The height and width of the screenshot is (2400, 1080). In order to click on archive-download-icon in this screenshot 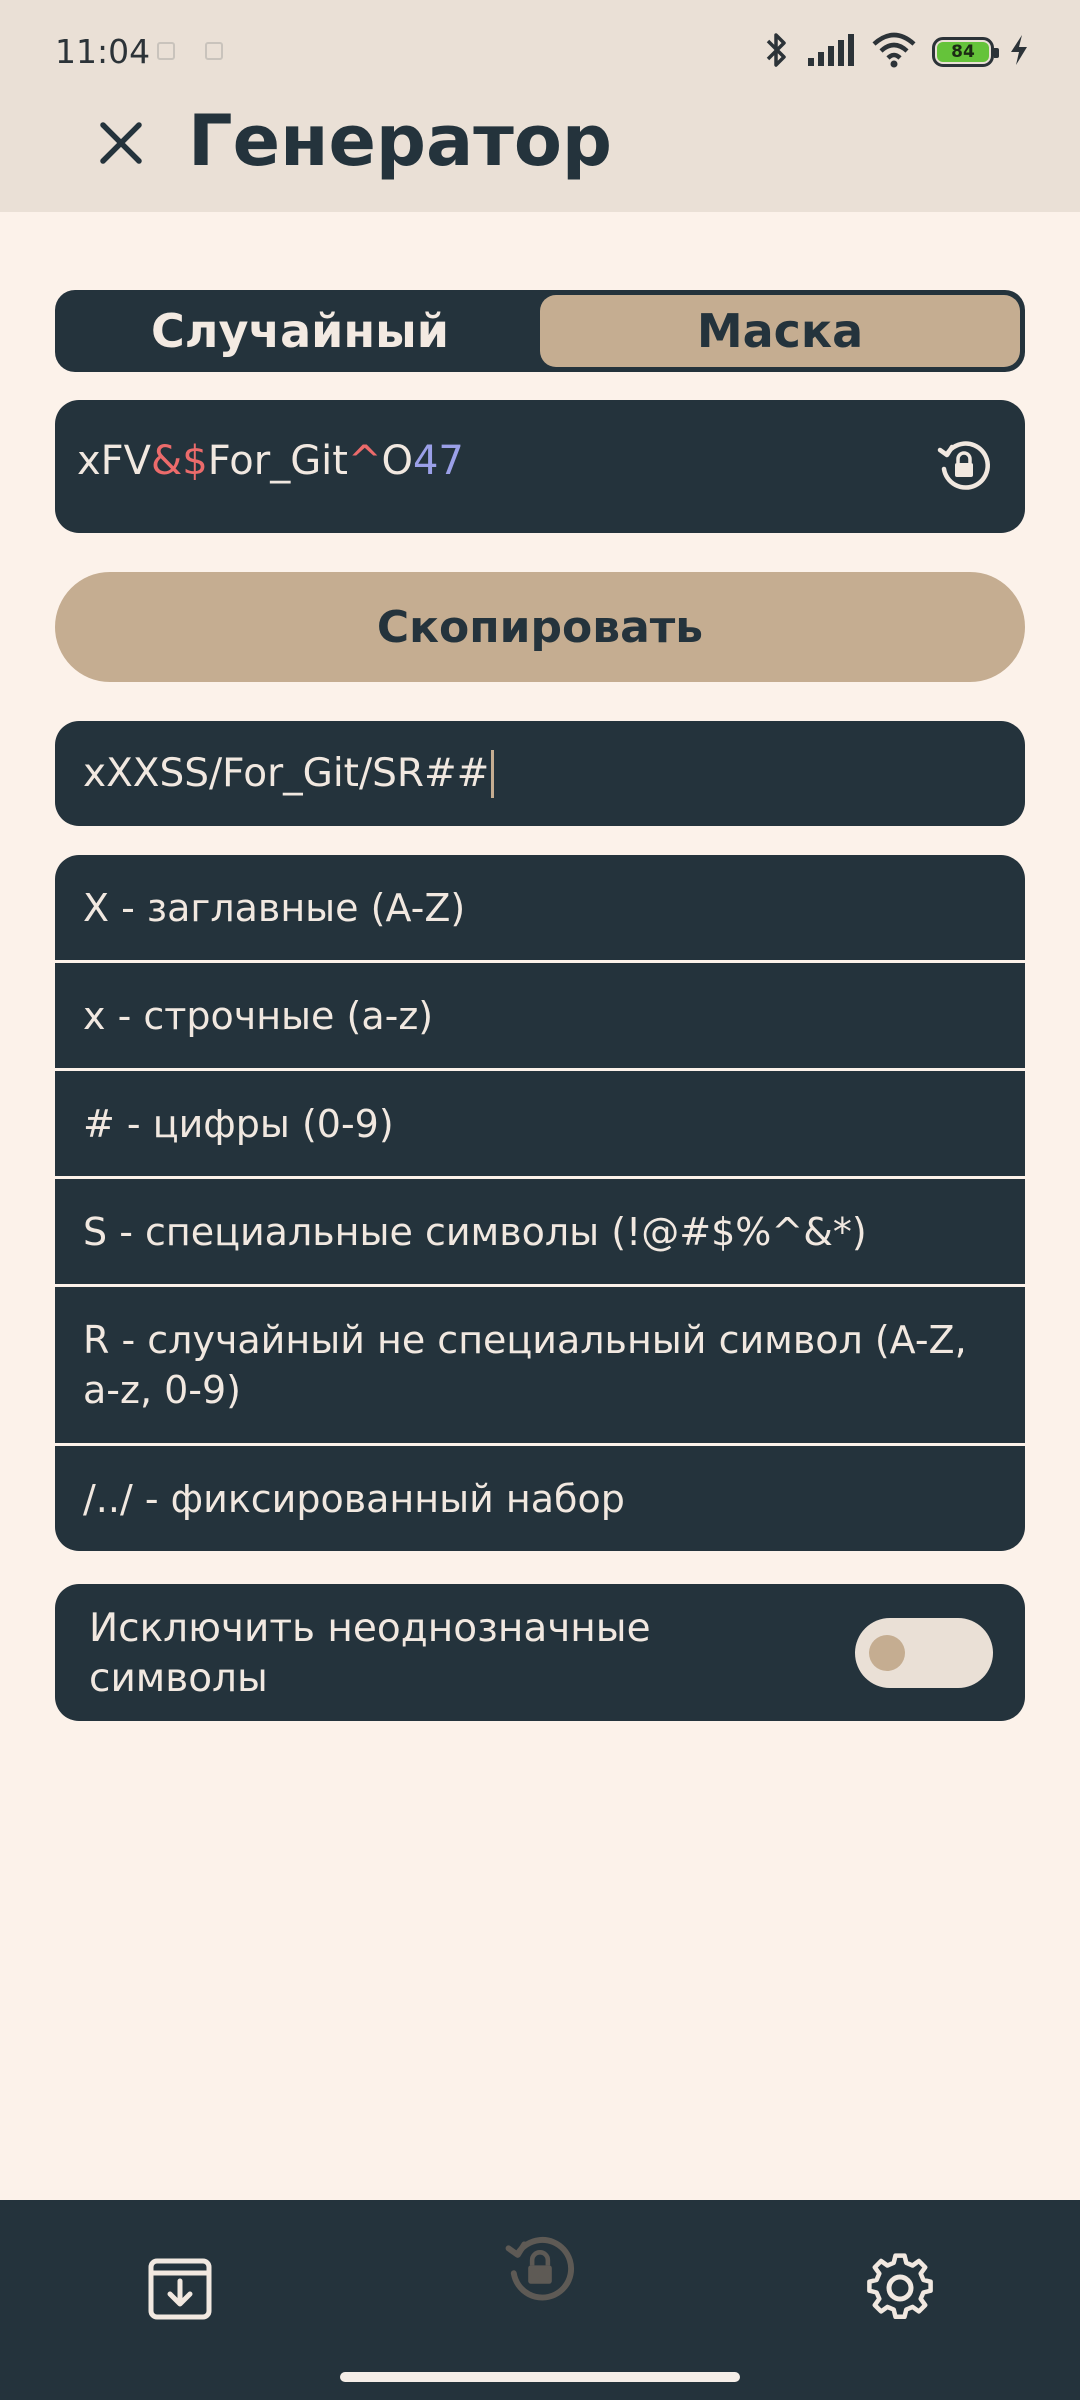, I will do `click(180, 2290)`.